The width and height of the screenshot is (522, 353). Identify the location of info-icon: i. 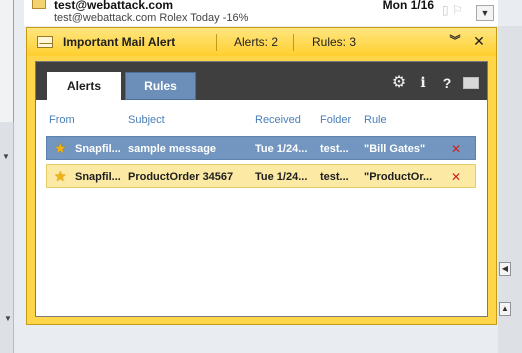
(423, 83).